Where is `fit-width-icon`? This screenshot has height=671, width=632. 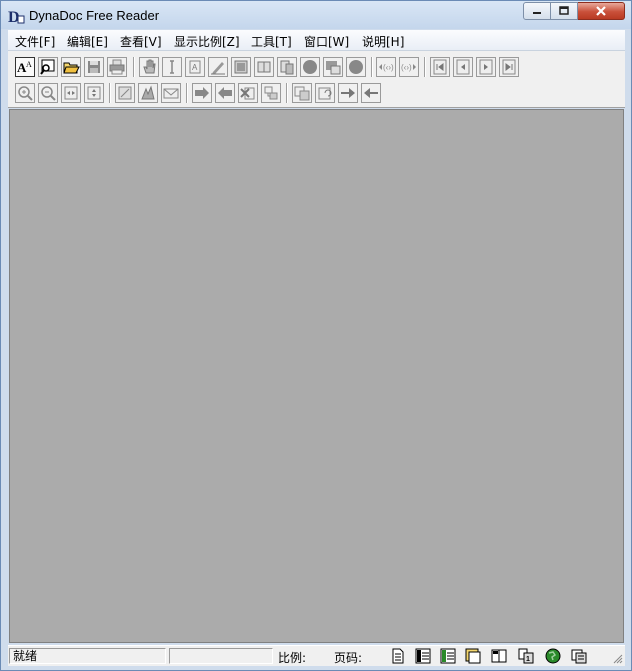
fit-width-icon is located at coordinates (71, 93).